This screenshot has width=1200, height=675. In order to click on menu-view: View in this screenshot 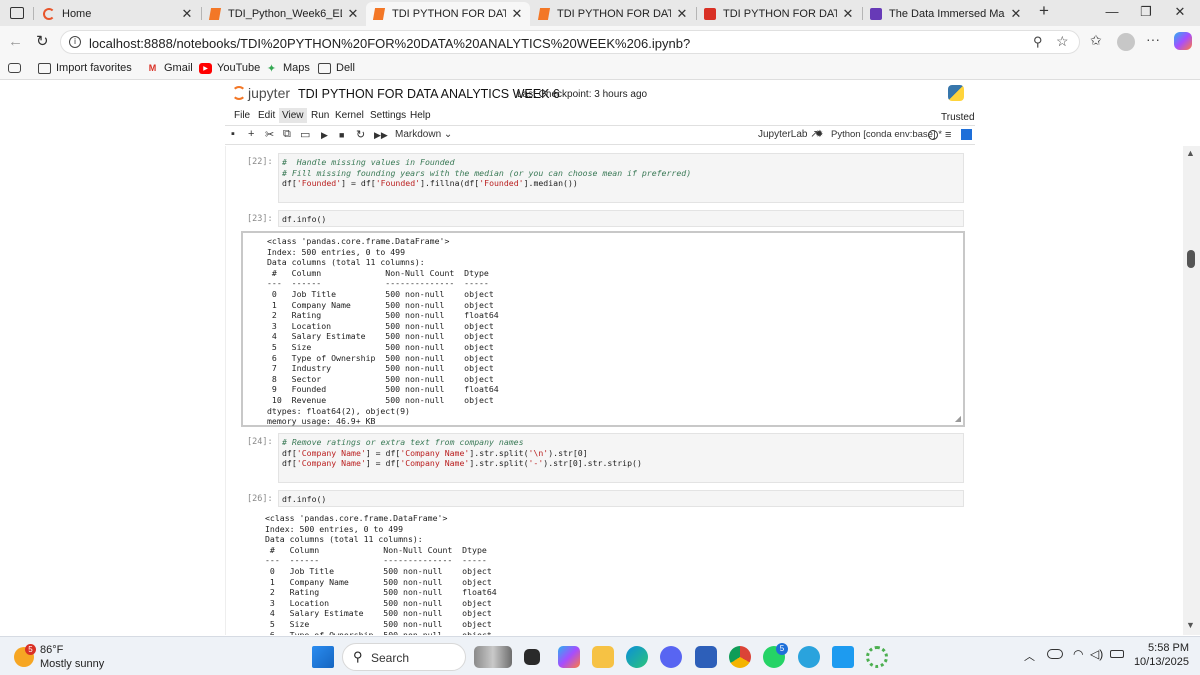, I will do `click(293, 115)`.